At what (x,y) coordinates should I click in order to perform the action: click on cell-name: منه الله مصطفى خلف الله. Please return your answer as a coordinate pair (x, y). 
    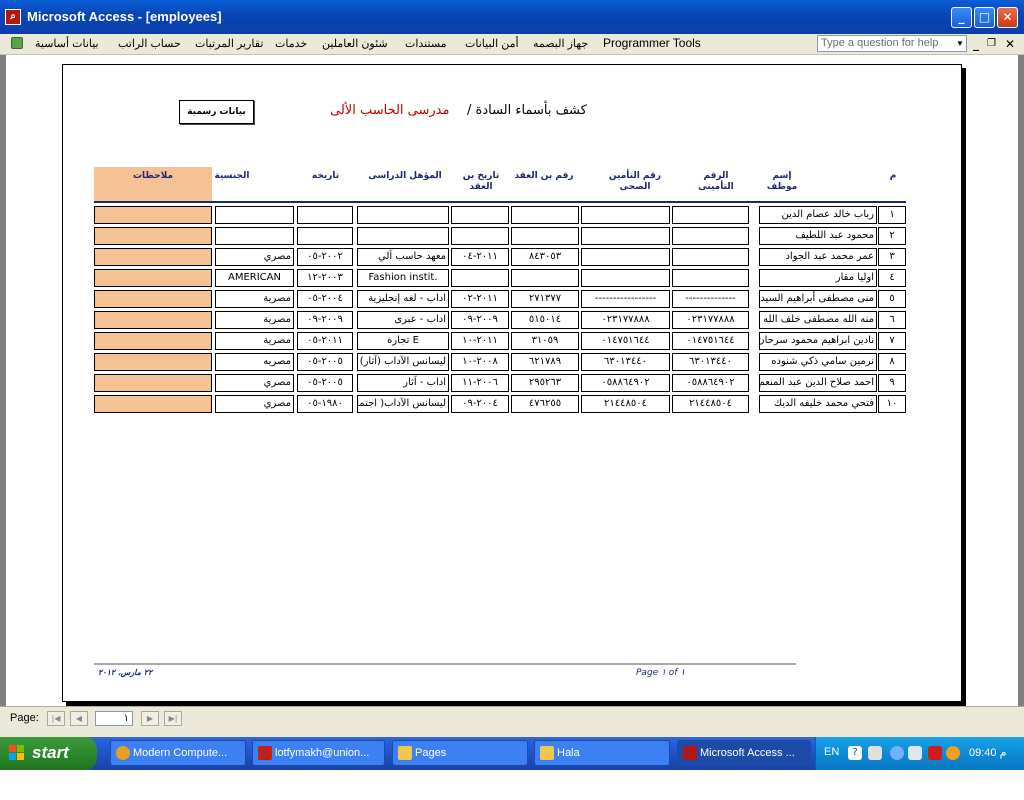
    Looking at the image, I should click on (818, 320).